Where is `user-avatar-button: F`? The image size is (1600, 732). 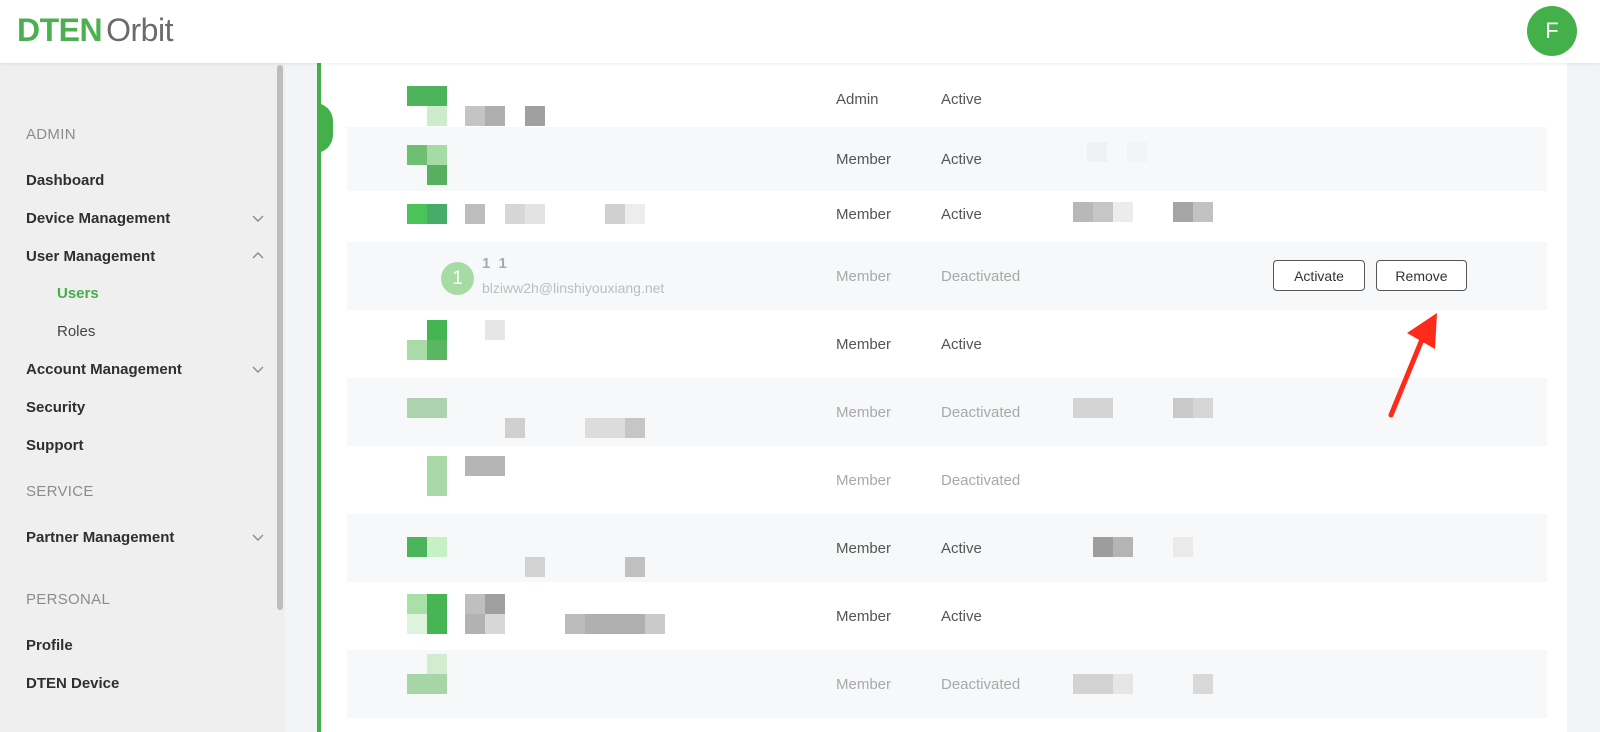 user-avatar-button: F is located at coordinates (1552, 31).